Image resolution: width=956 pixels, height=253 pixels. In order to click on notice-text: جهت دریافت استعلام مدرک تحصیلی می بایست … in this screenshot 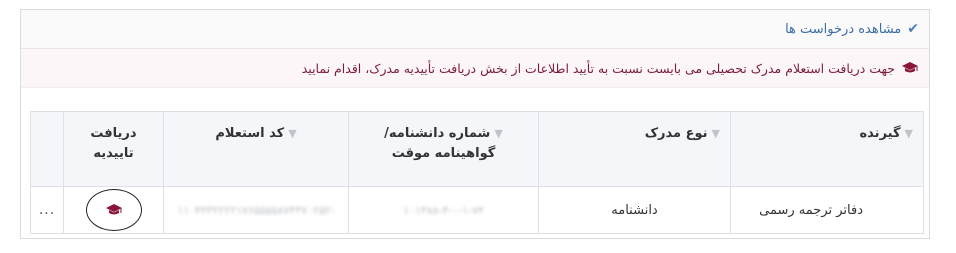, I will do `click(598, 68)`.